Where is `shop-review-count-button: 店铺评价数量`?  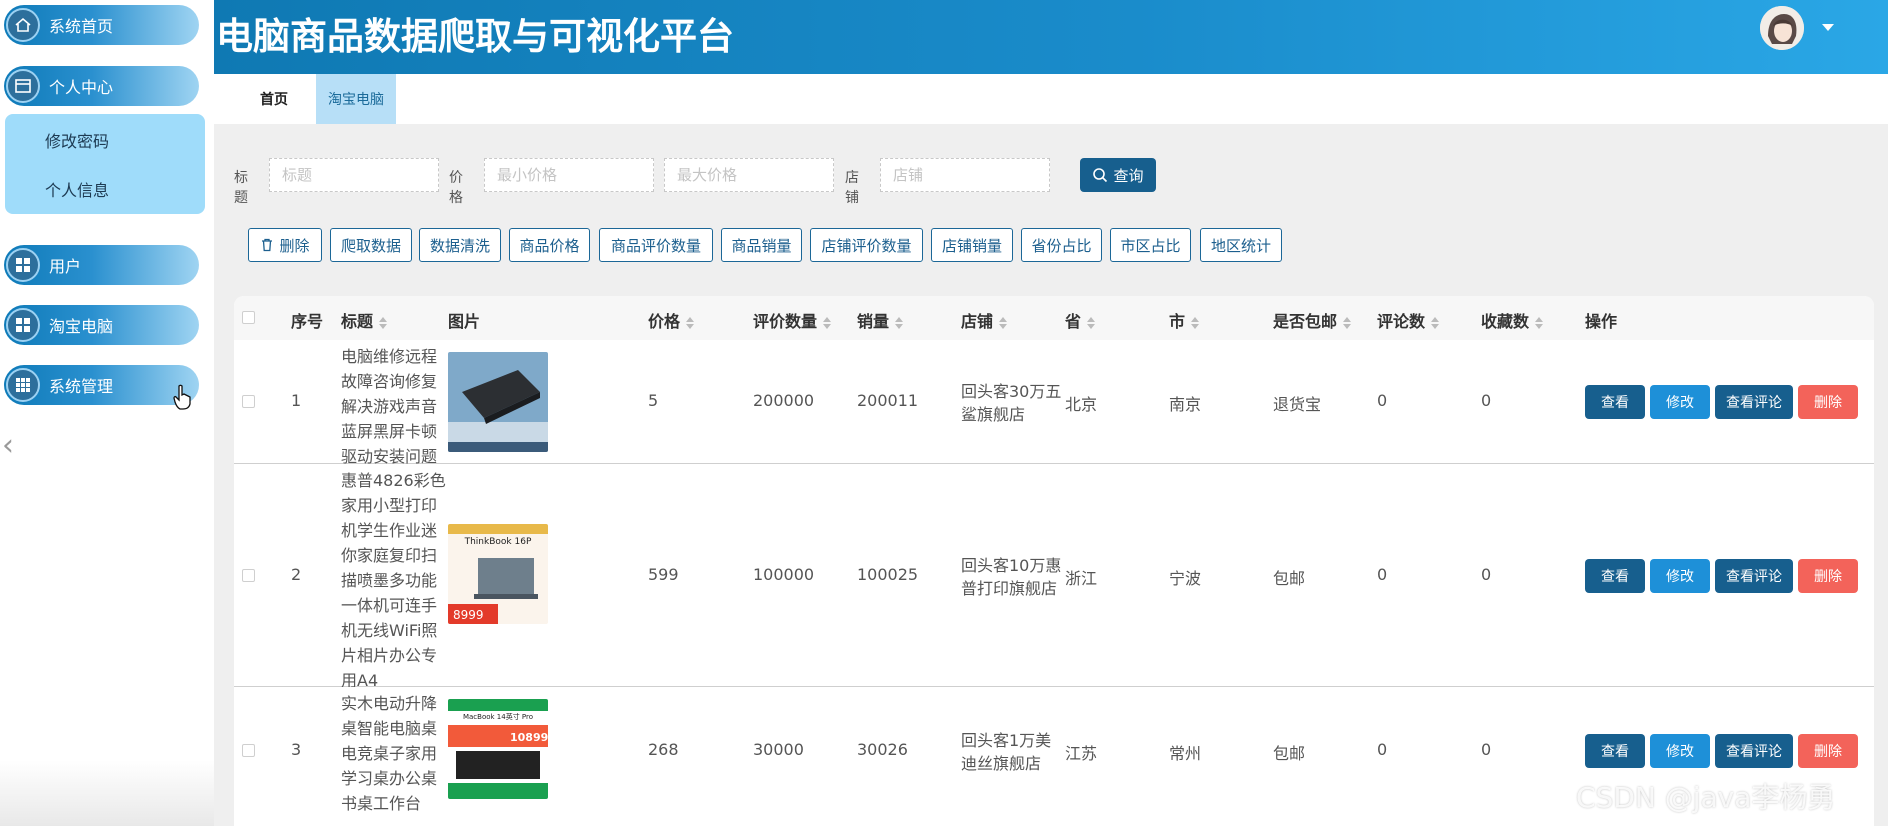 shop-review-count-button: 店铺评价数量 is located at coordinates (866, 245).